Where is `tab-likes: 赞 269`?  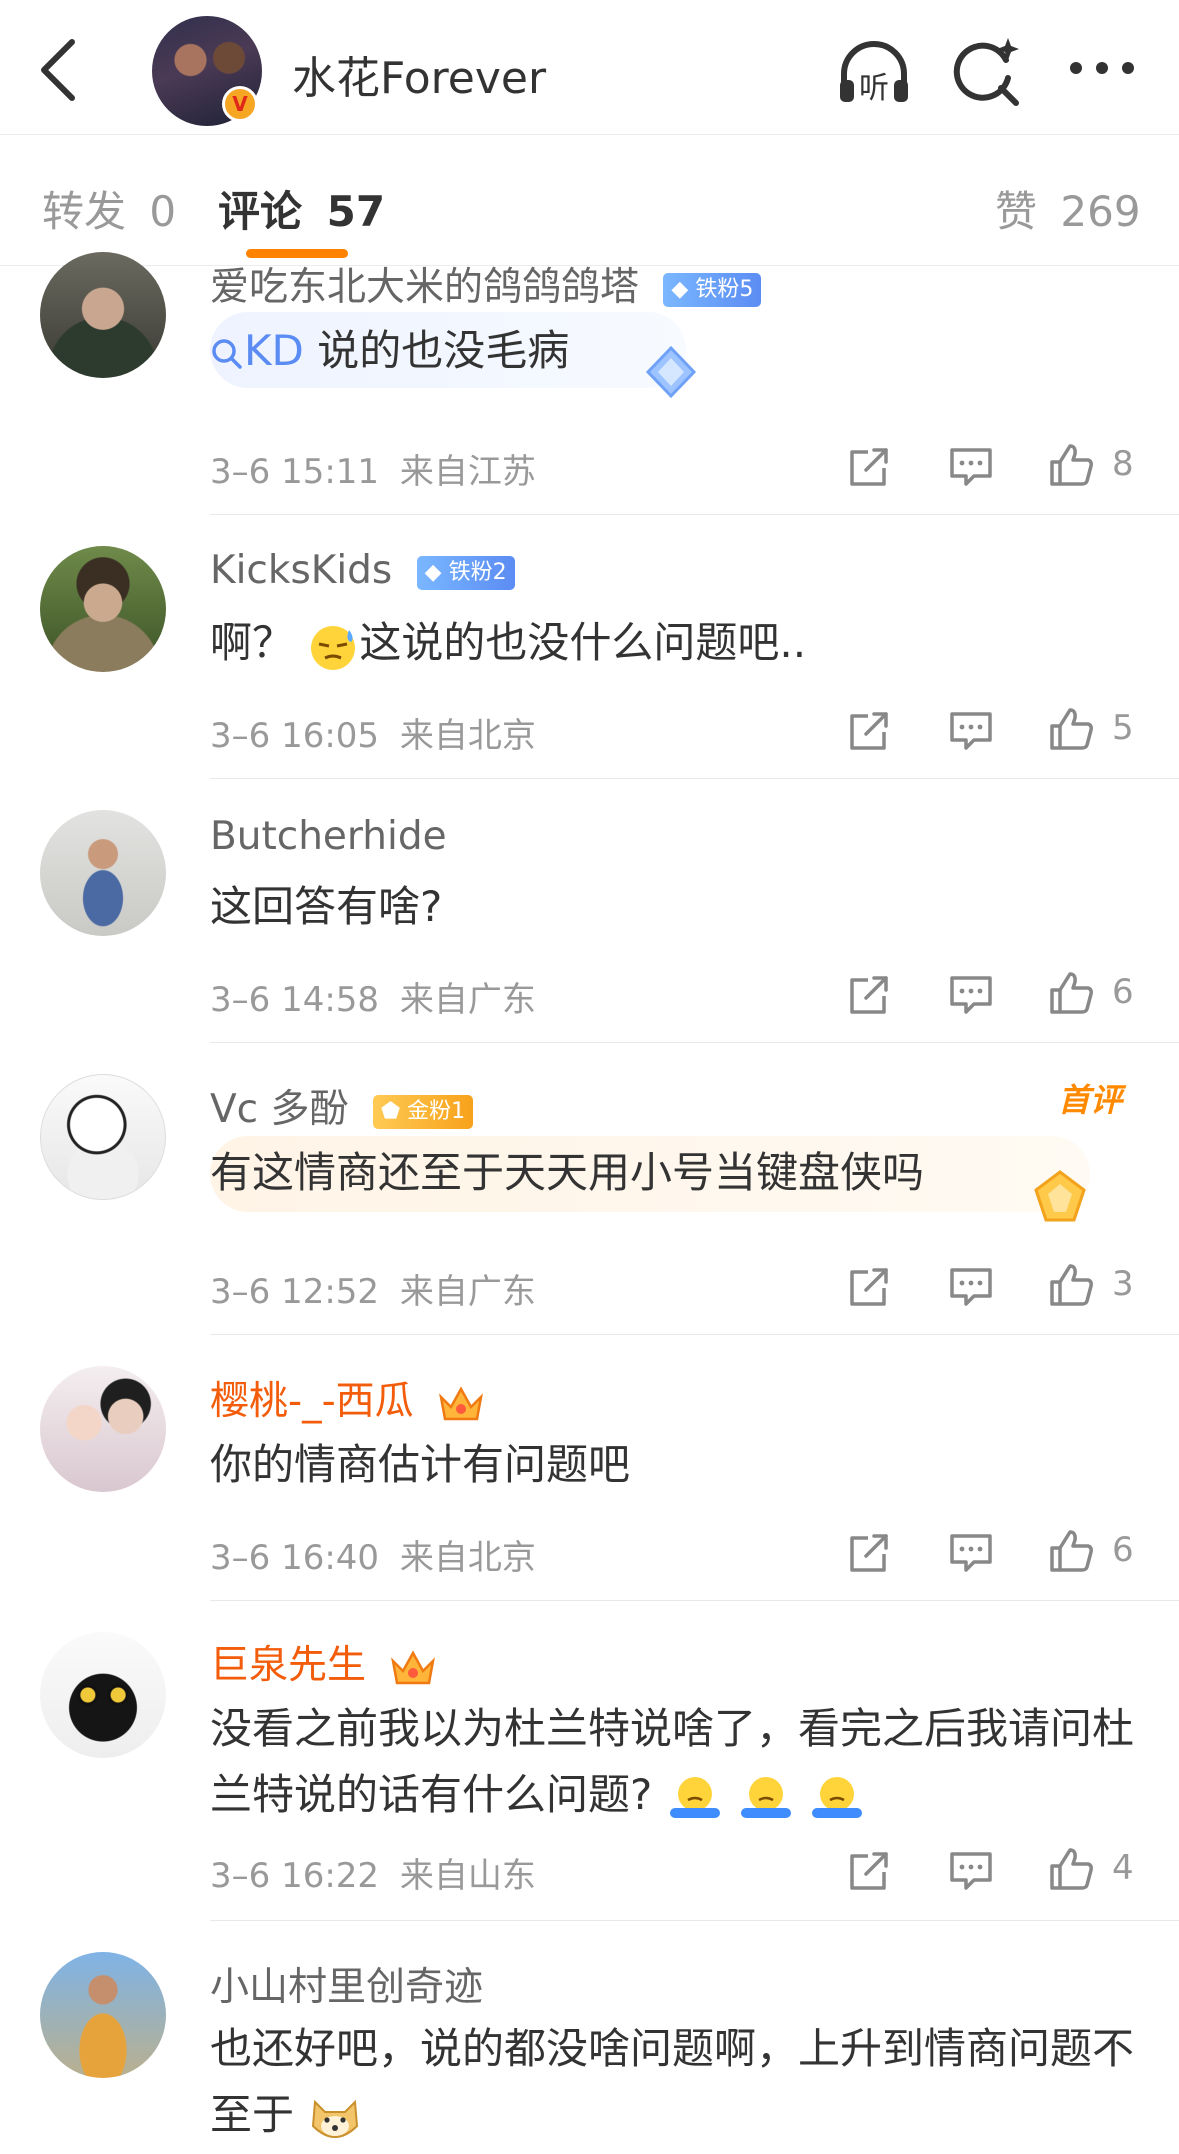 tab-likes: 赞 269 is located at coordinates (1068, 208).